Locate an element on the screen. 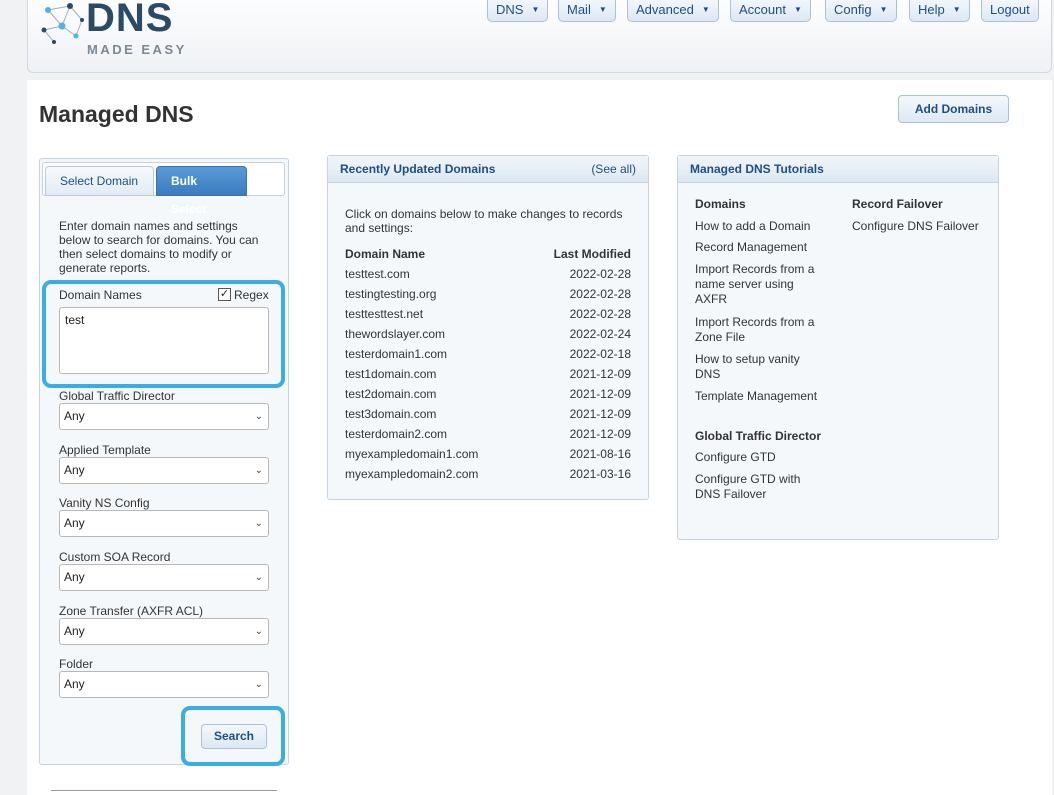 The height and width of the screenshot is (795, 1054). tutorials-failover-heading: Record Failover is located at coordinates (897, 204).